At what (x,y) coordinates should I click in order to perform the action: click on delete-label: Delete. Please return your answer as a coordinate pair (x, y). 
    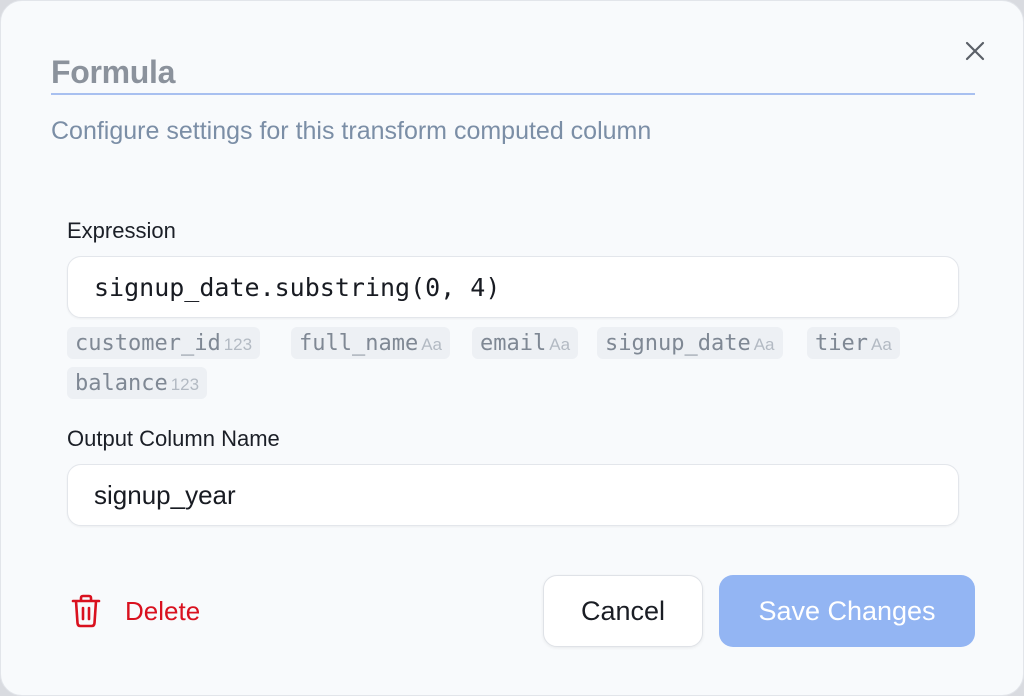
    Looking at the image, I should click on (163, 610).